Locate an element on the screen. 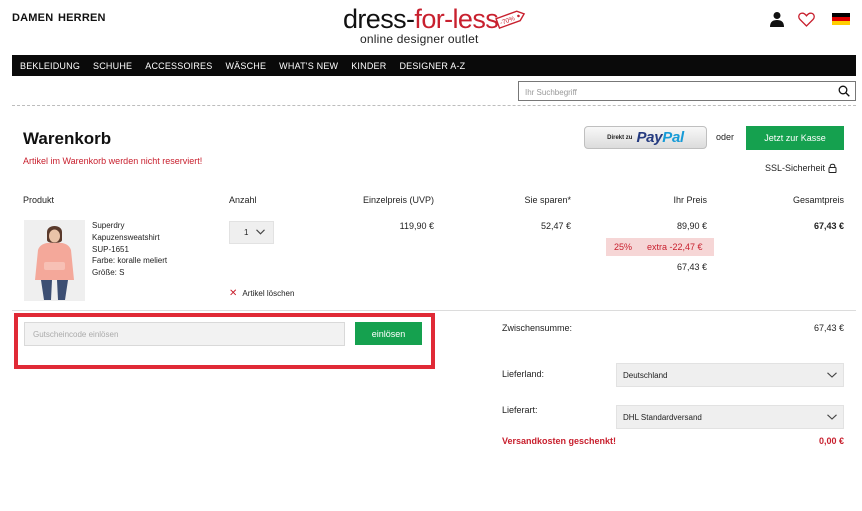 The width and height of the screenshot is (862, 511). nav-item-whats-new: WHAT'S NEW is located at coordinates (308, 66).